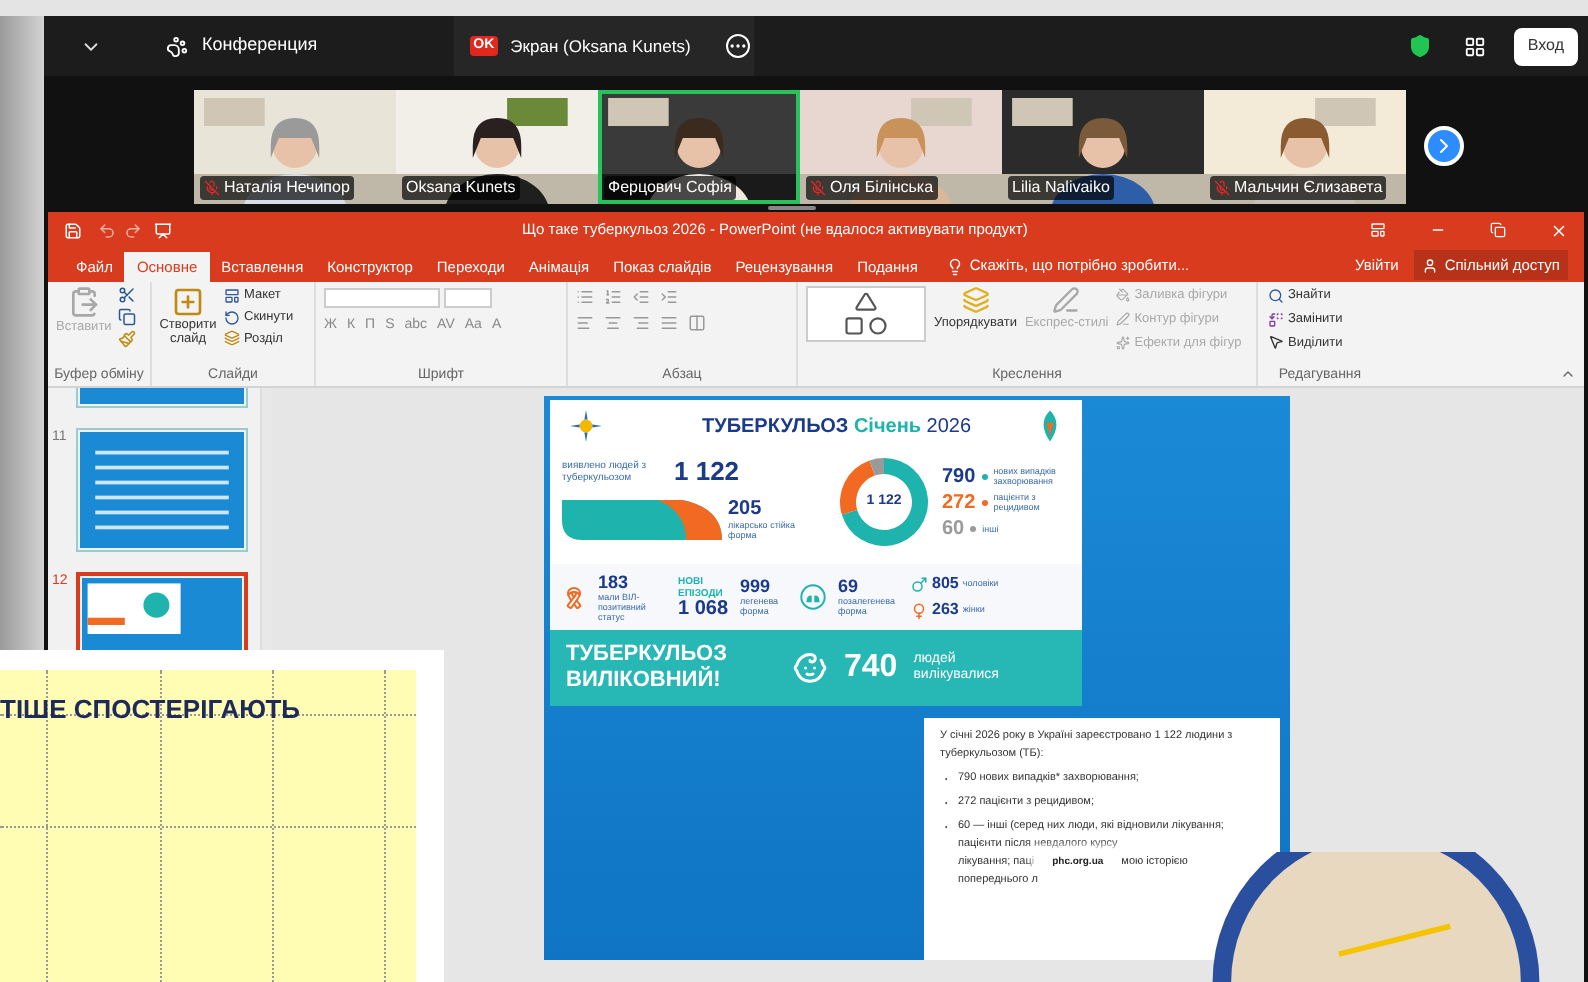 This screenshot has height=982, width=1588. I want to click on child-icon, so click(810, 668).